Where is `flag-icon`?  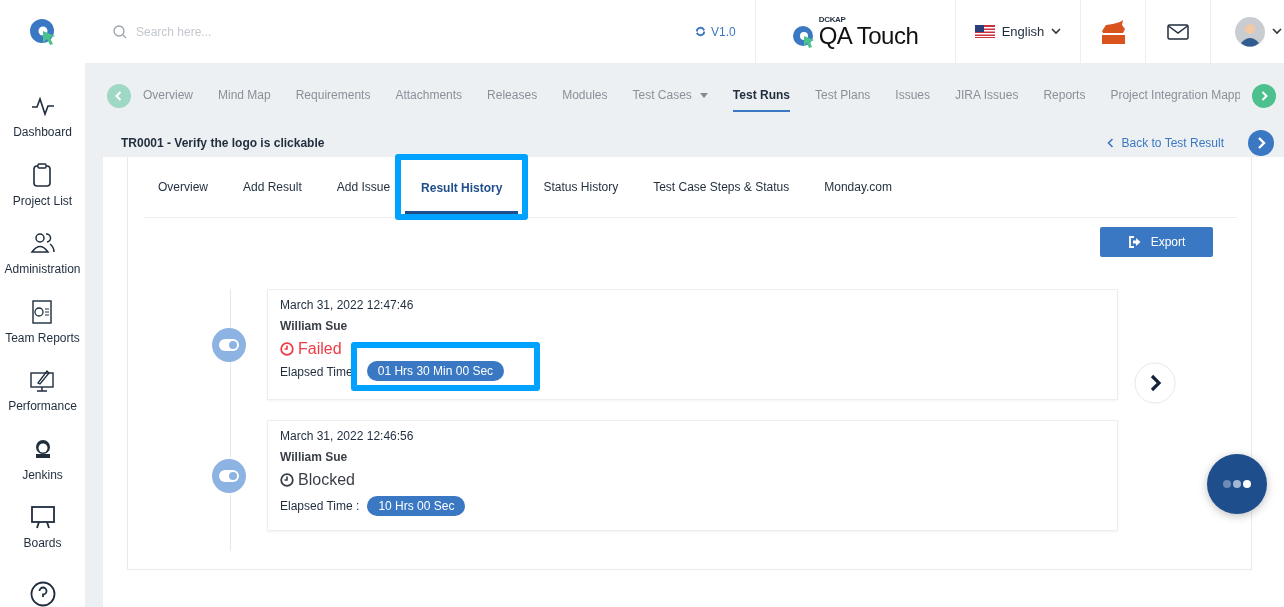
flag-icon is located at coordinates (984, 31).